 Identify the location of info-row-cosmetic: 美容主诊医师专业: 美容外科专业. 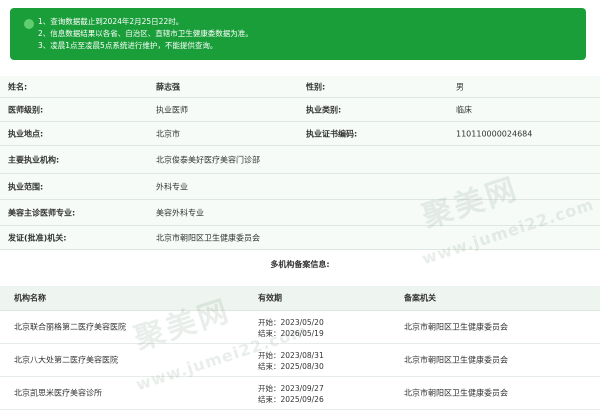
(300, 213).